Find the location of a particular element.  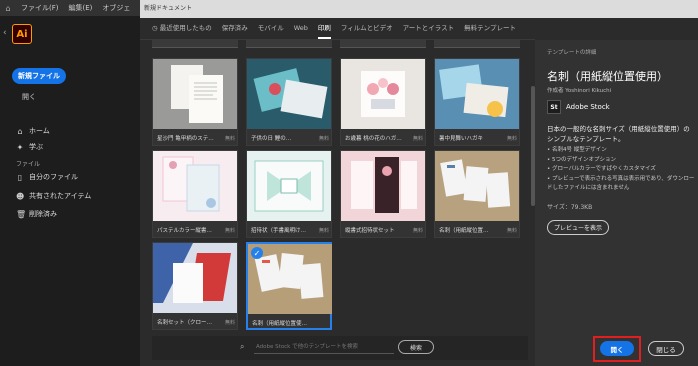

sidebar-item-label: 削除済み is located at coordinates (43, 214).